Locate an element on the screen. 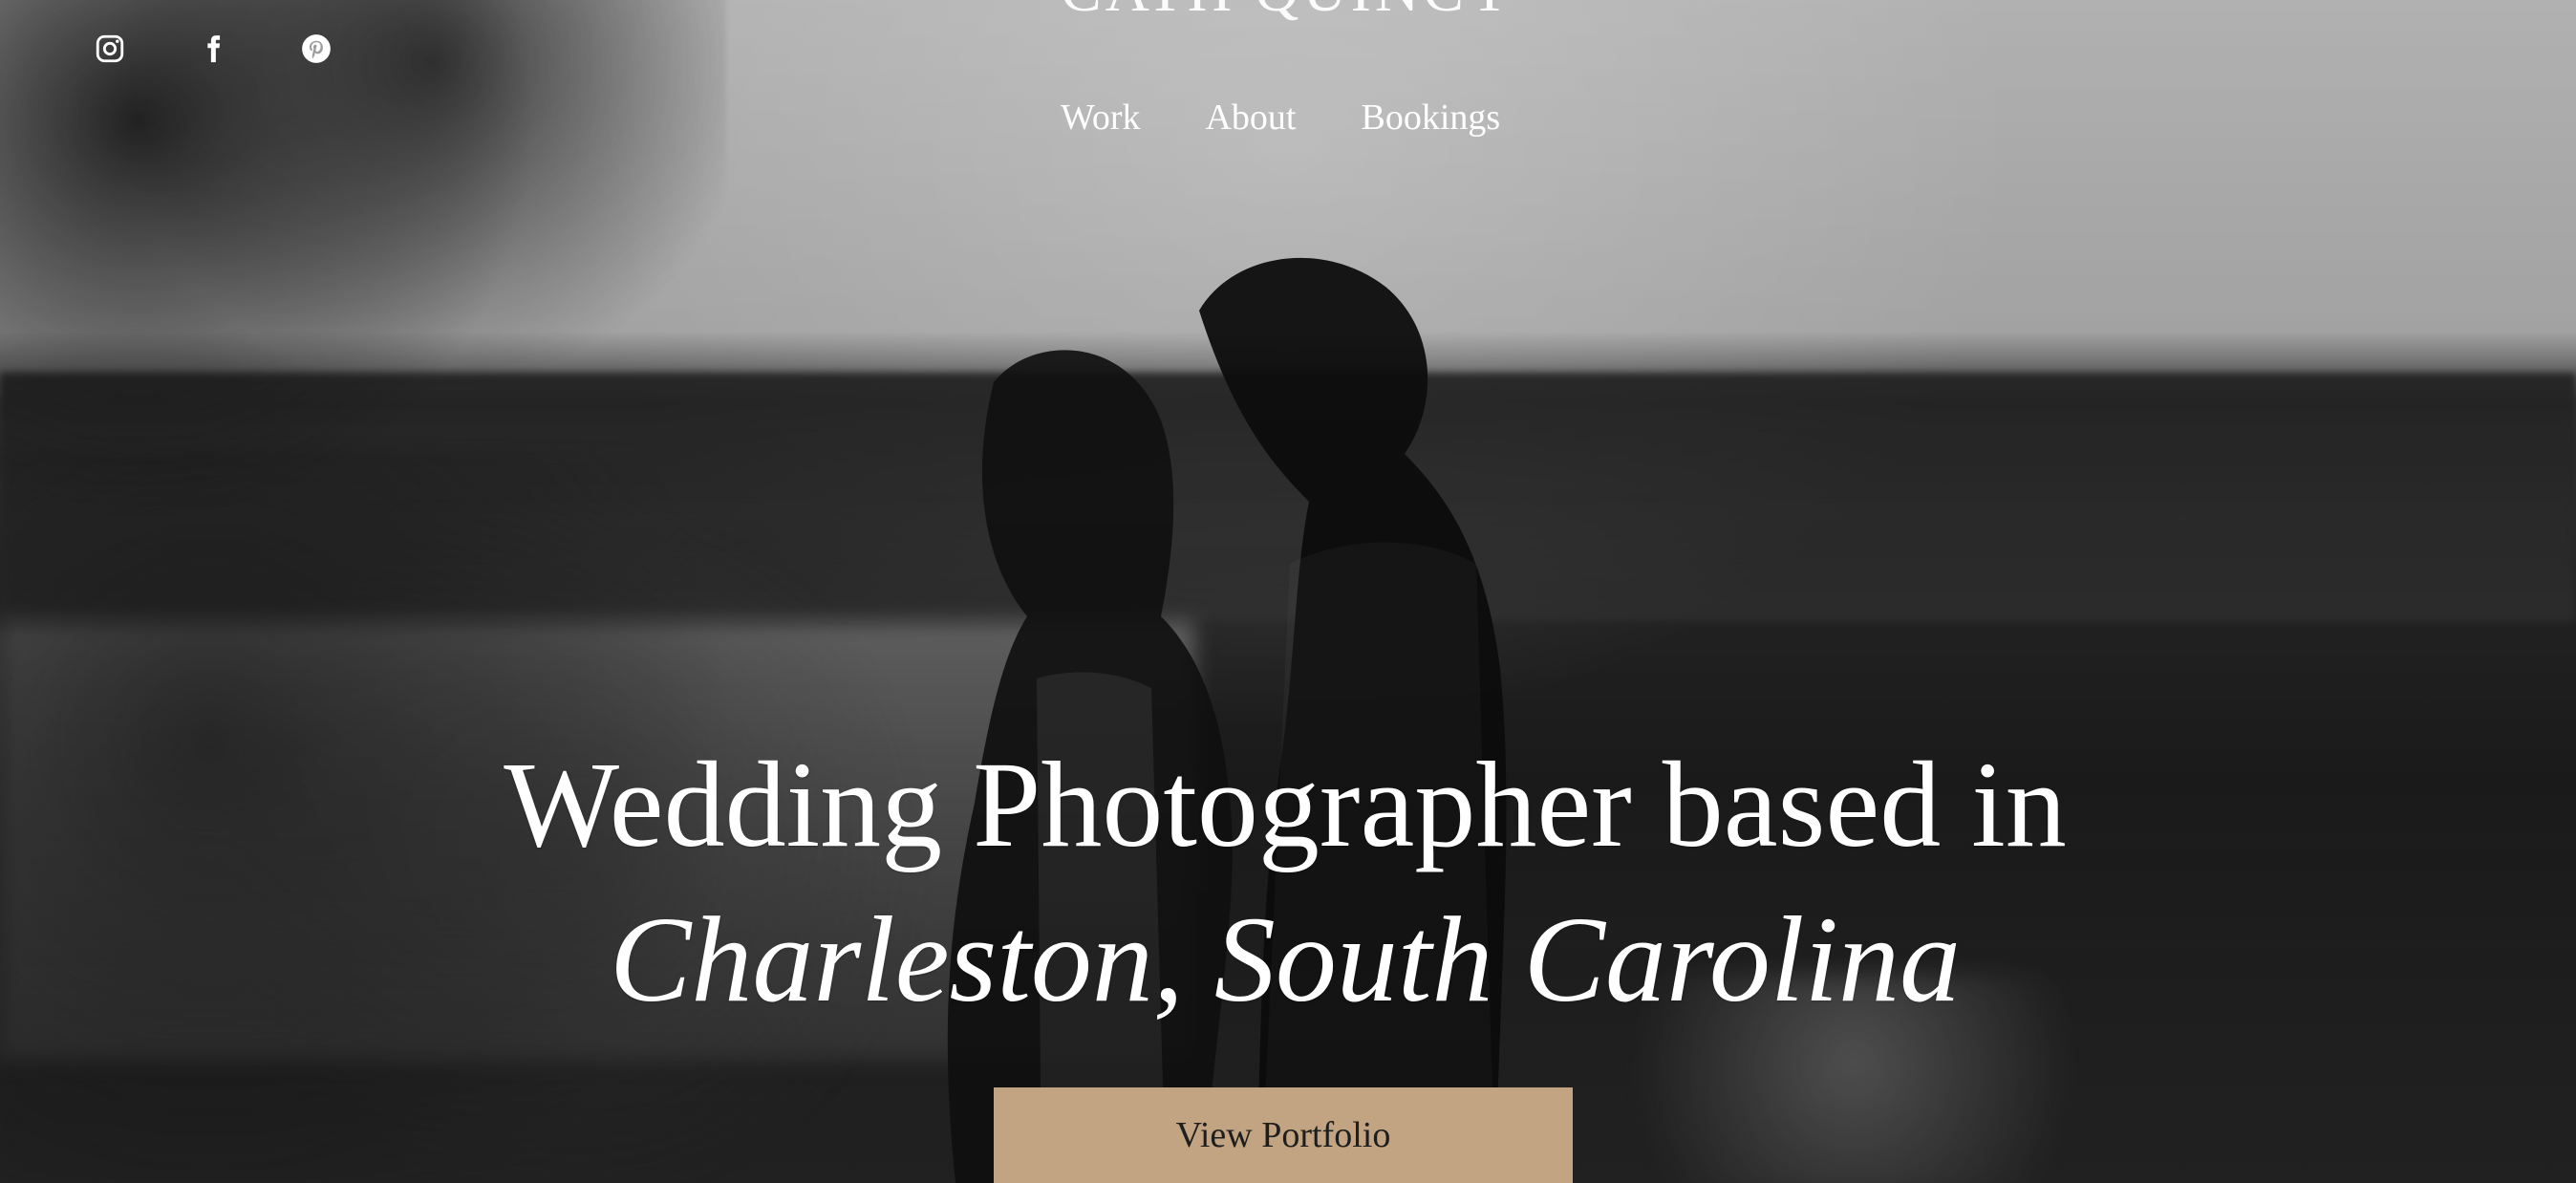 The width and height of the screenshot is (2576, 1183). social-links is located at coordinates (213, 48).